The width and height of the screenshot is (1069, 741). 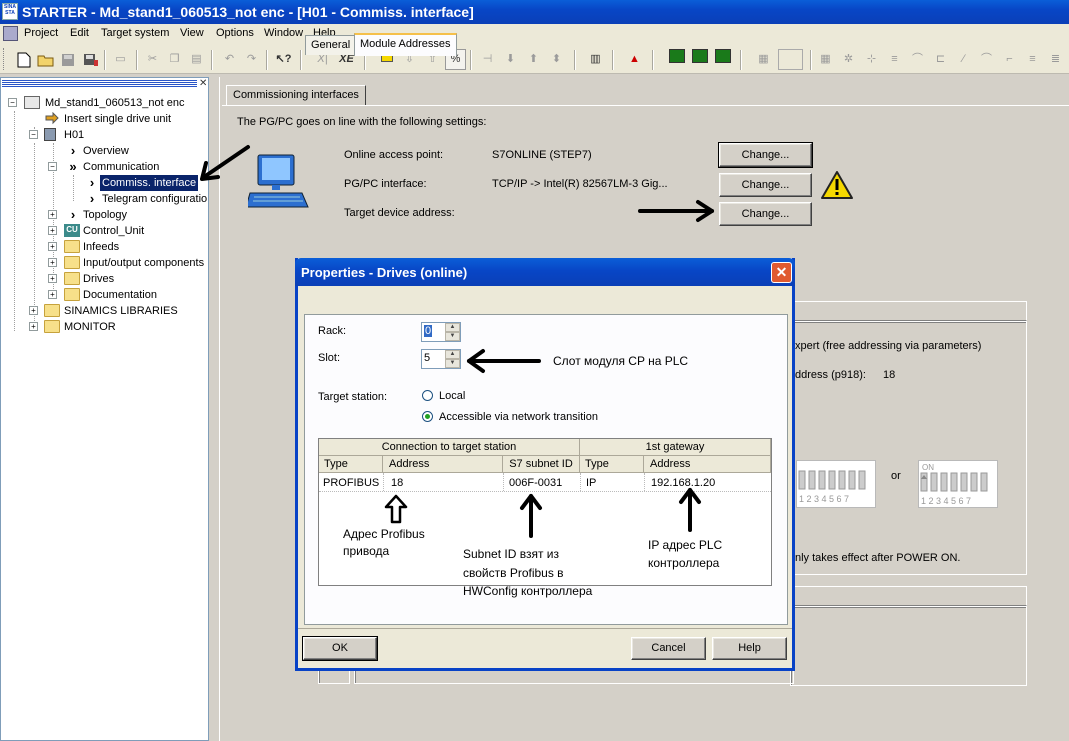 What do you see at coordinates (108, 327) in the screenshot?
I see `tree-item-monitor: + MONITOR` at bounding box center [108, 327].